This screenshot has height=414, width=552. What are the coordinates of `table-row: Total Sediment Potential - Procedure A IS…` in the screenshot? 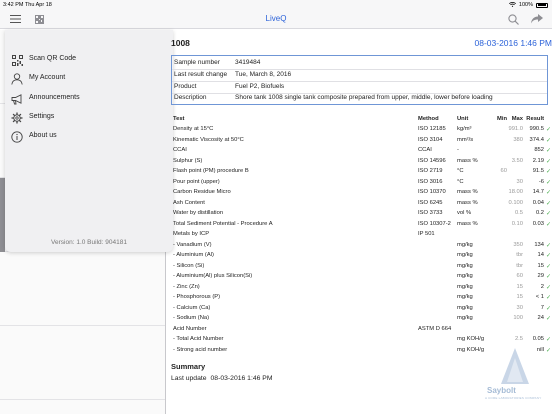 It's located at (361, 224).